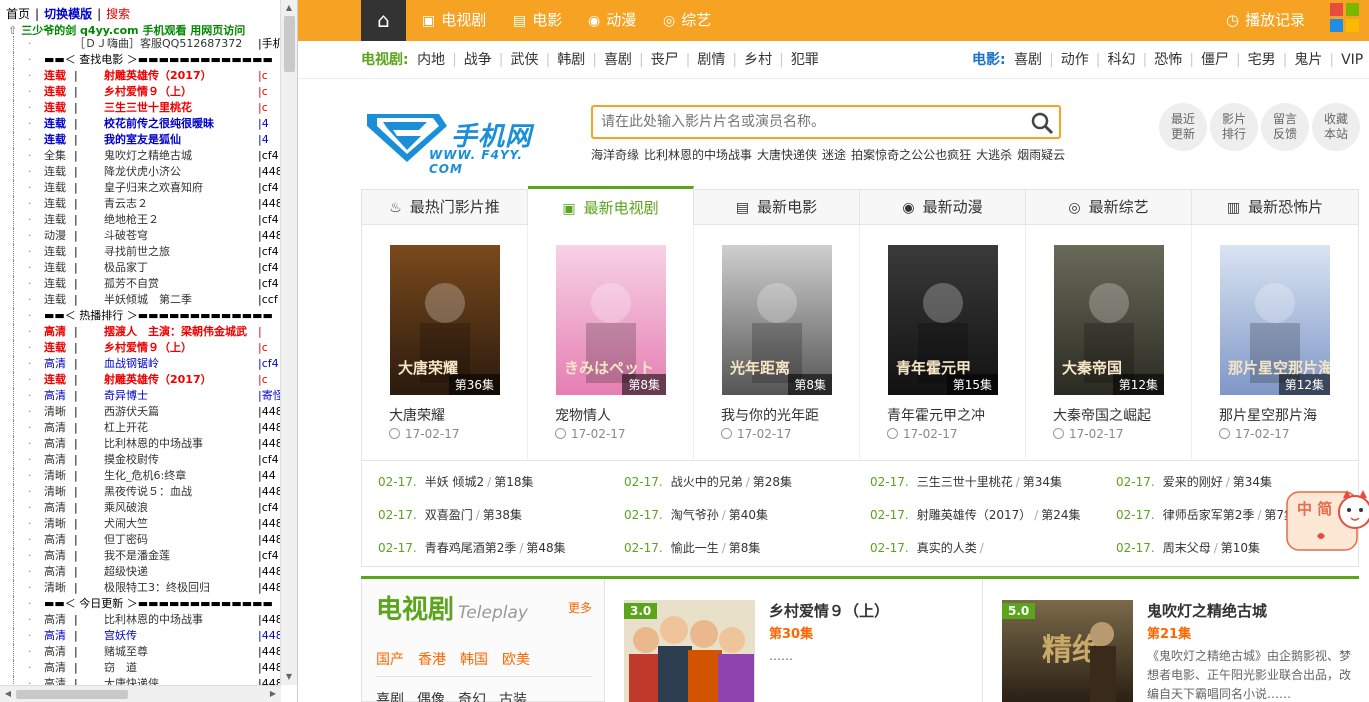 This screenshot has width=1369, height=702. Describe the element at coordinates (618, 60) in the screenshot. I see `tv-category-link: 喜剧` at that location.